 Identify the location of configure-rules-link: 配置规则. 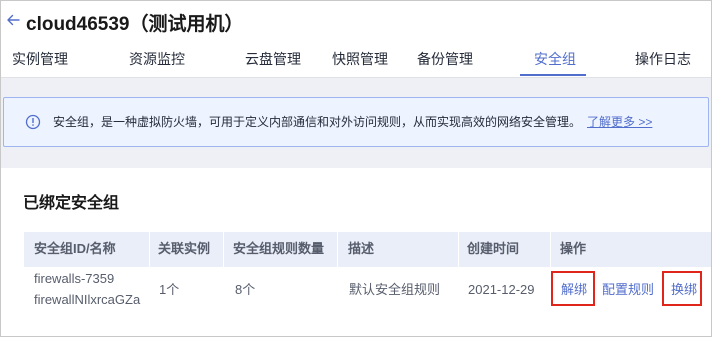
(628, 290).